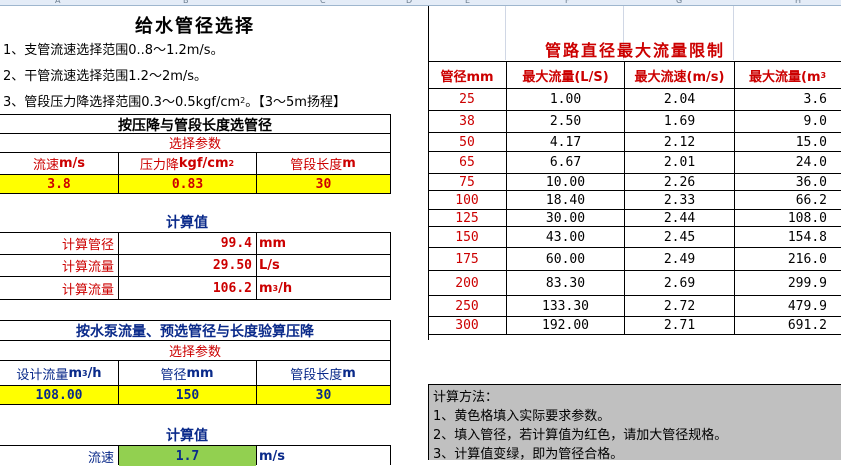  What do you see at coordinates (565, 100) in the screenshot?
I see `limits-cell-max-flow-ls: 1.00` at bounding box center [565, 100].